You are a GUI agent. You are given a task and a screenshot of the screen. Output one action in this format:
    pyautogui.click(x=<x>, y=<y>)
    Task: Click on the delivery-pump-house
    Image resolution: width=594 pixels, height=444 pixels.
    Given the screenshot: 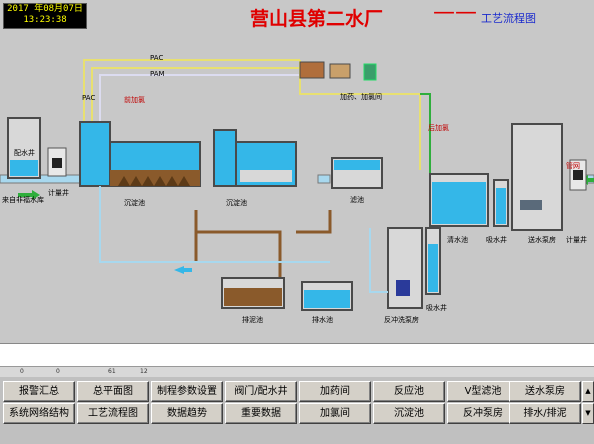 What is the action you would take?
    pyautogui.click(x=549, y=177)
    